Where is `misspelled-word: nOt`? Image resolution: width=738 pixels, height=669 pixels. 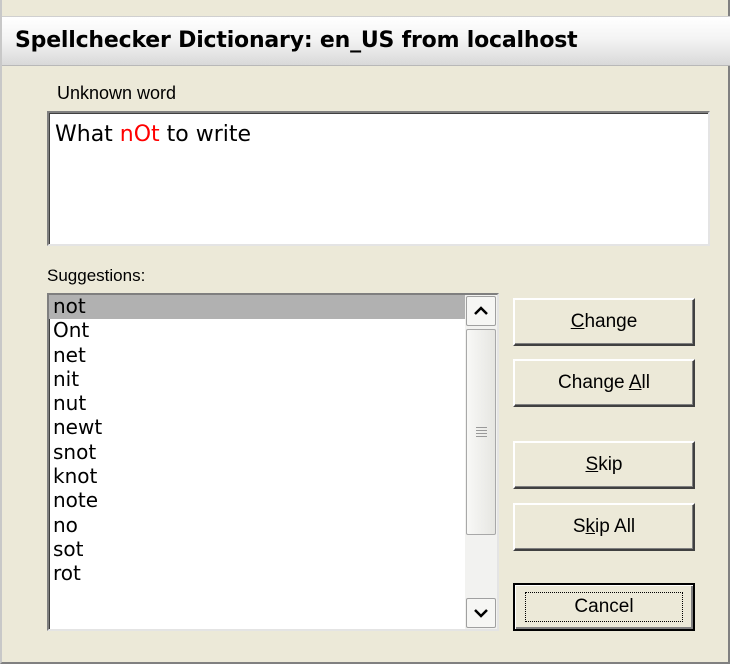 misspelled-word: nOt is located at coordinates (139, 134).